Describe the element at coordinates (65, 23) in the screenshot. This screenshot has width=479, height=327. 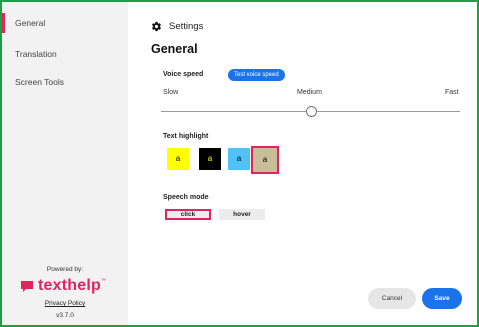
I see `sidebar-item-general: General` at that location.